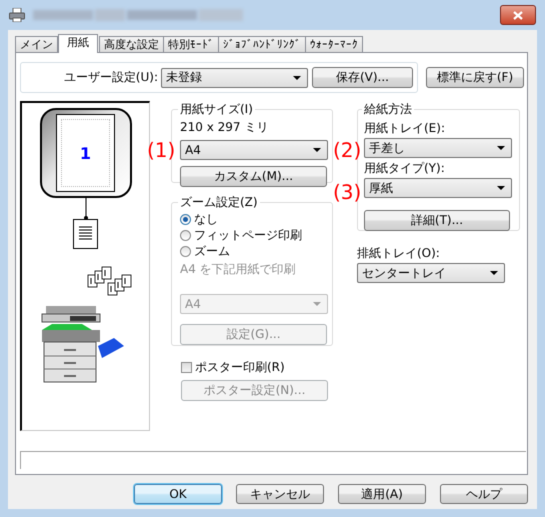 The width and height of the screenshot is (545, 517). Describe the element at coordinates (161, 150) in the screenshot. I see `annotation-label: (1)` at that location.